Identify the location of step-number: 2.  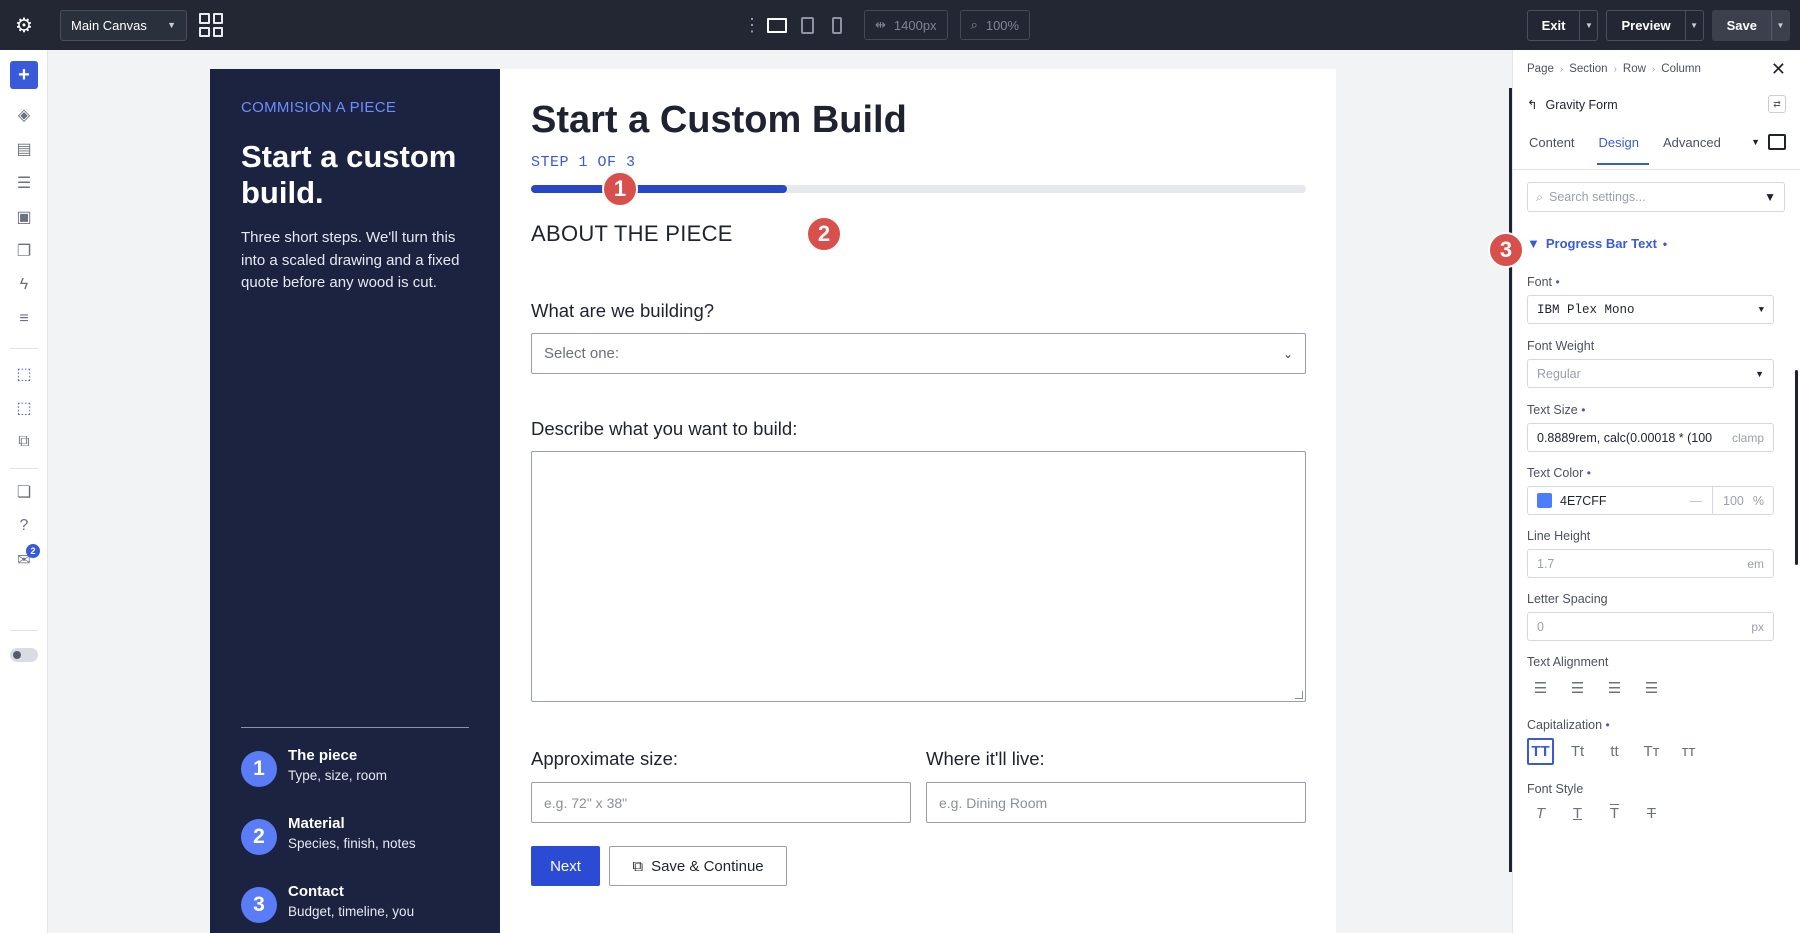
(259, 837).